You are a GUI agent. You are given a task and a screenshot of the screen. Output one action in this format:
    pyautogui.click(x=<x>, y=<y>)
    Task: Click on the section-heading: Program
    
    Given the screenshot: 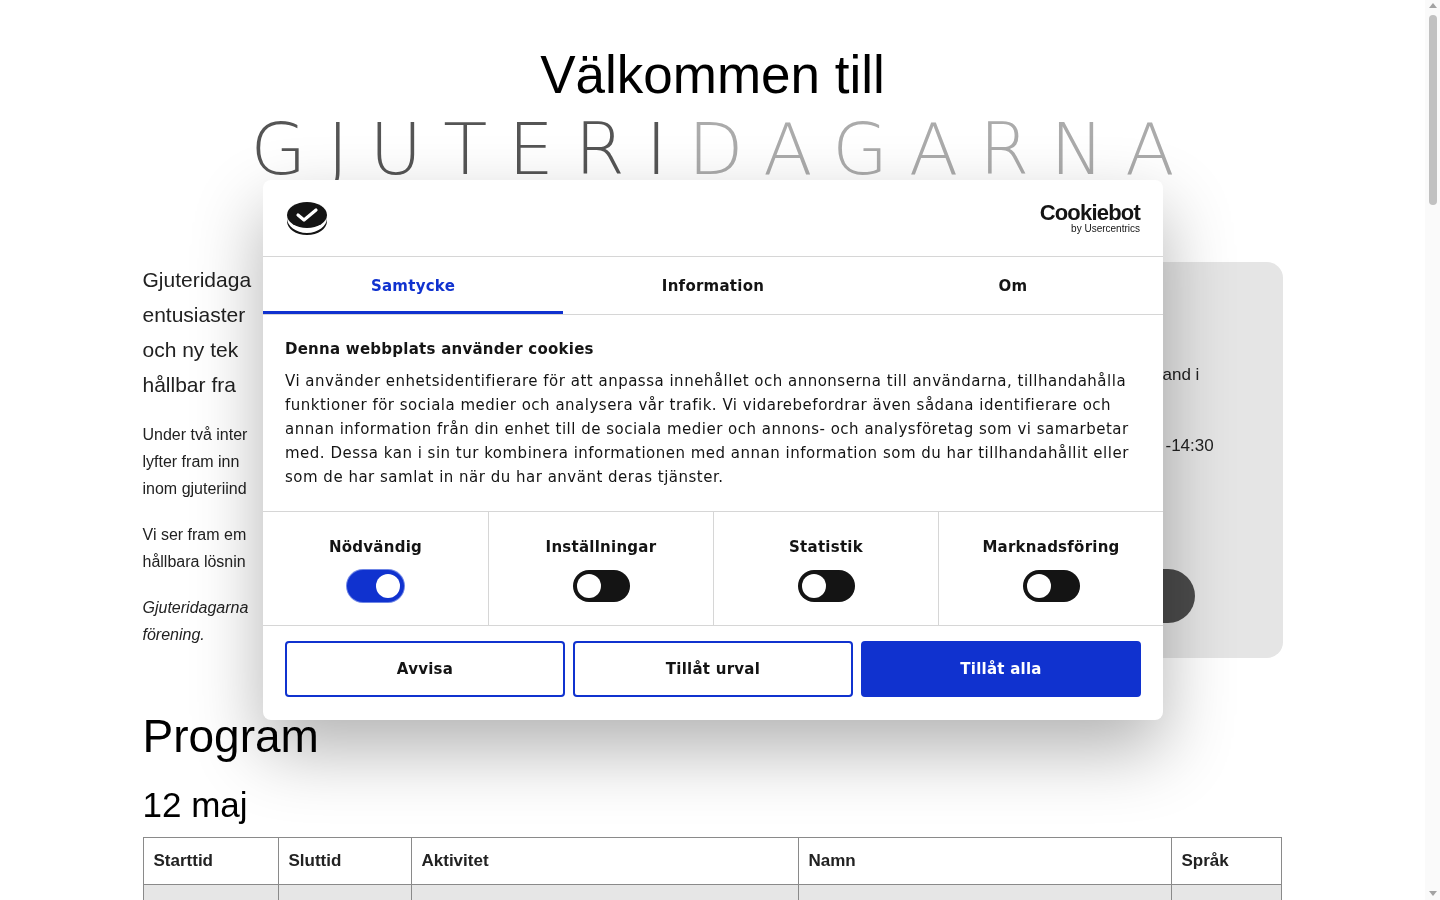 What is the action you would take?
    pyautogui.click(x=231, y=736)
    